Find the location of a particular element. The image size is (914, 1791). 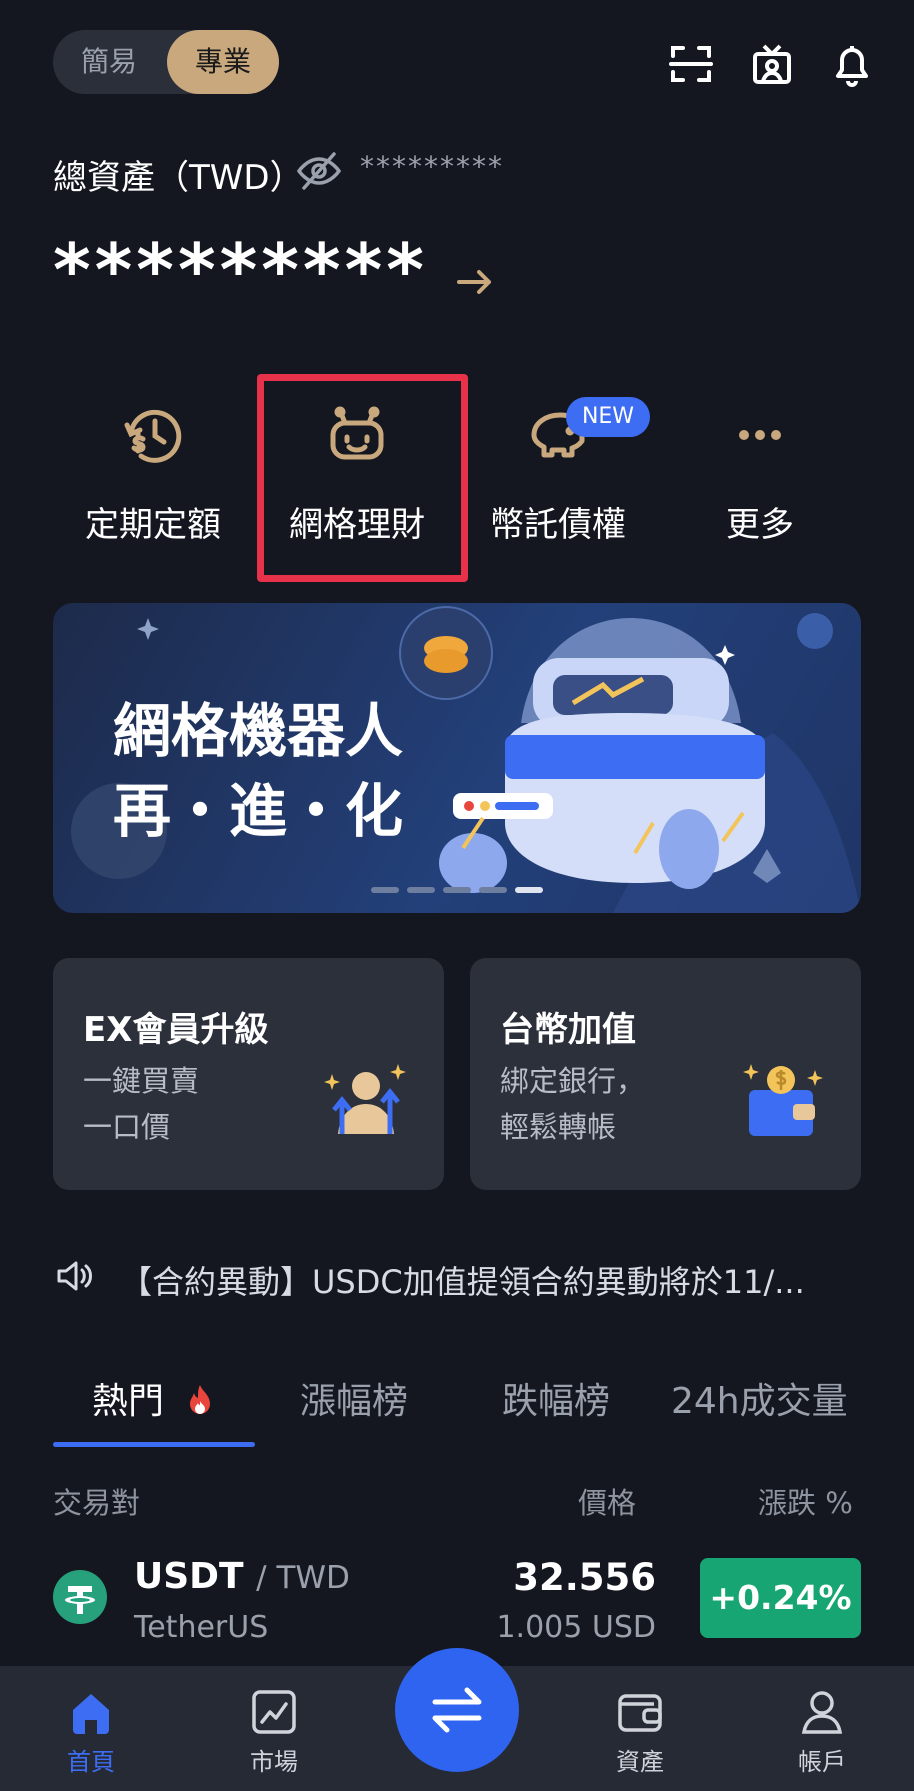

price-value: 32.556 is located at coordinates (584, 1577).